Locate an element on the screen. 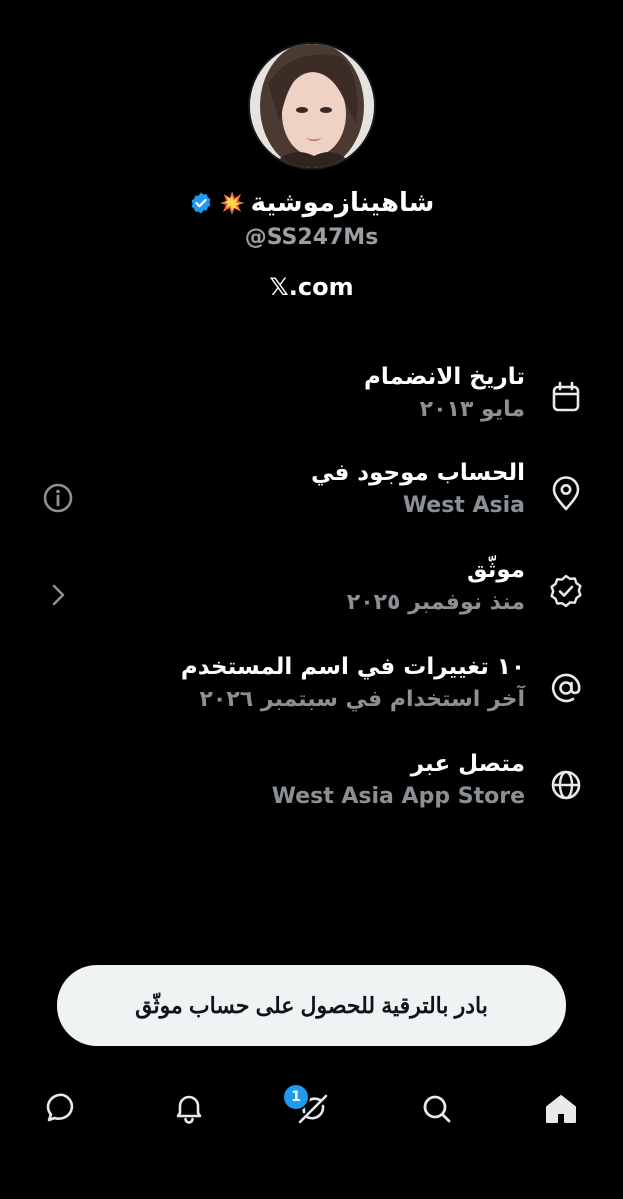 Image resolution: width=623 pixels, height=1199 pixels. globe-icon is located at coordinates (566, 785).